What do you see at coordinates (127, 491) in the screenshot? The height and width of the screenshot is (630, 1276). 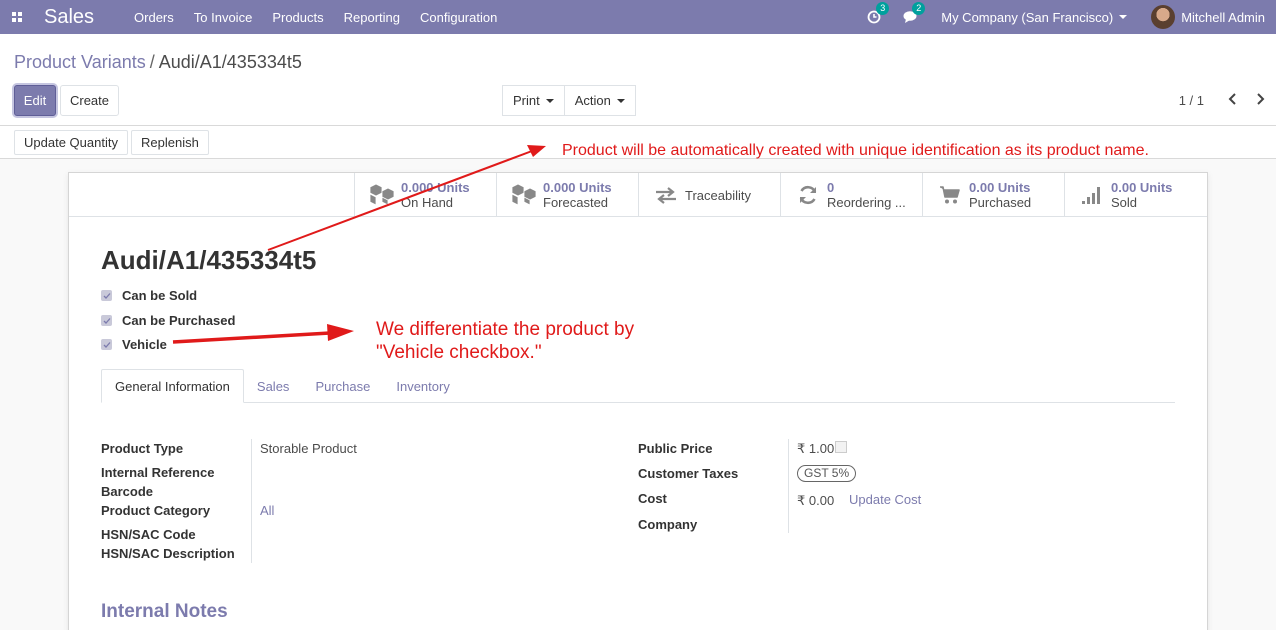 I see `barcode-label: Barcode` at bounding box center [127, 491].